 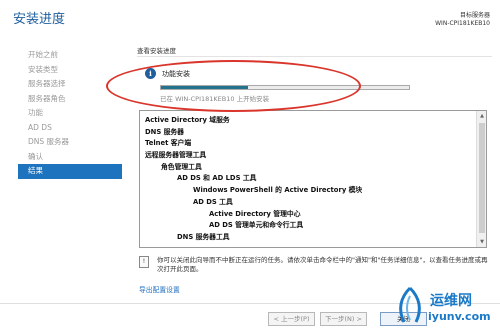 What do you see at coordinates (39, 19) in the screenshot?
I see `page-title: 安装进度` at bounding box center [39, 19].